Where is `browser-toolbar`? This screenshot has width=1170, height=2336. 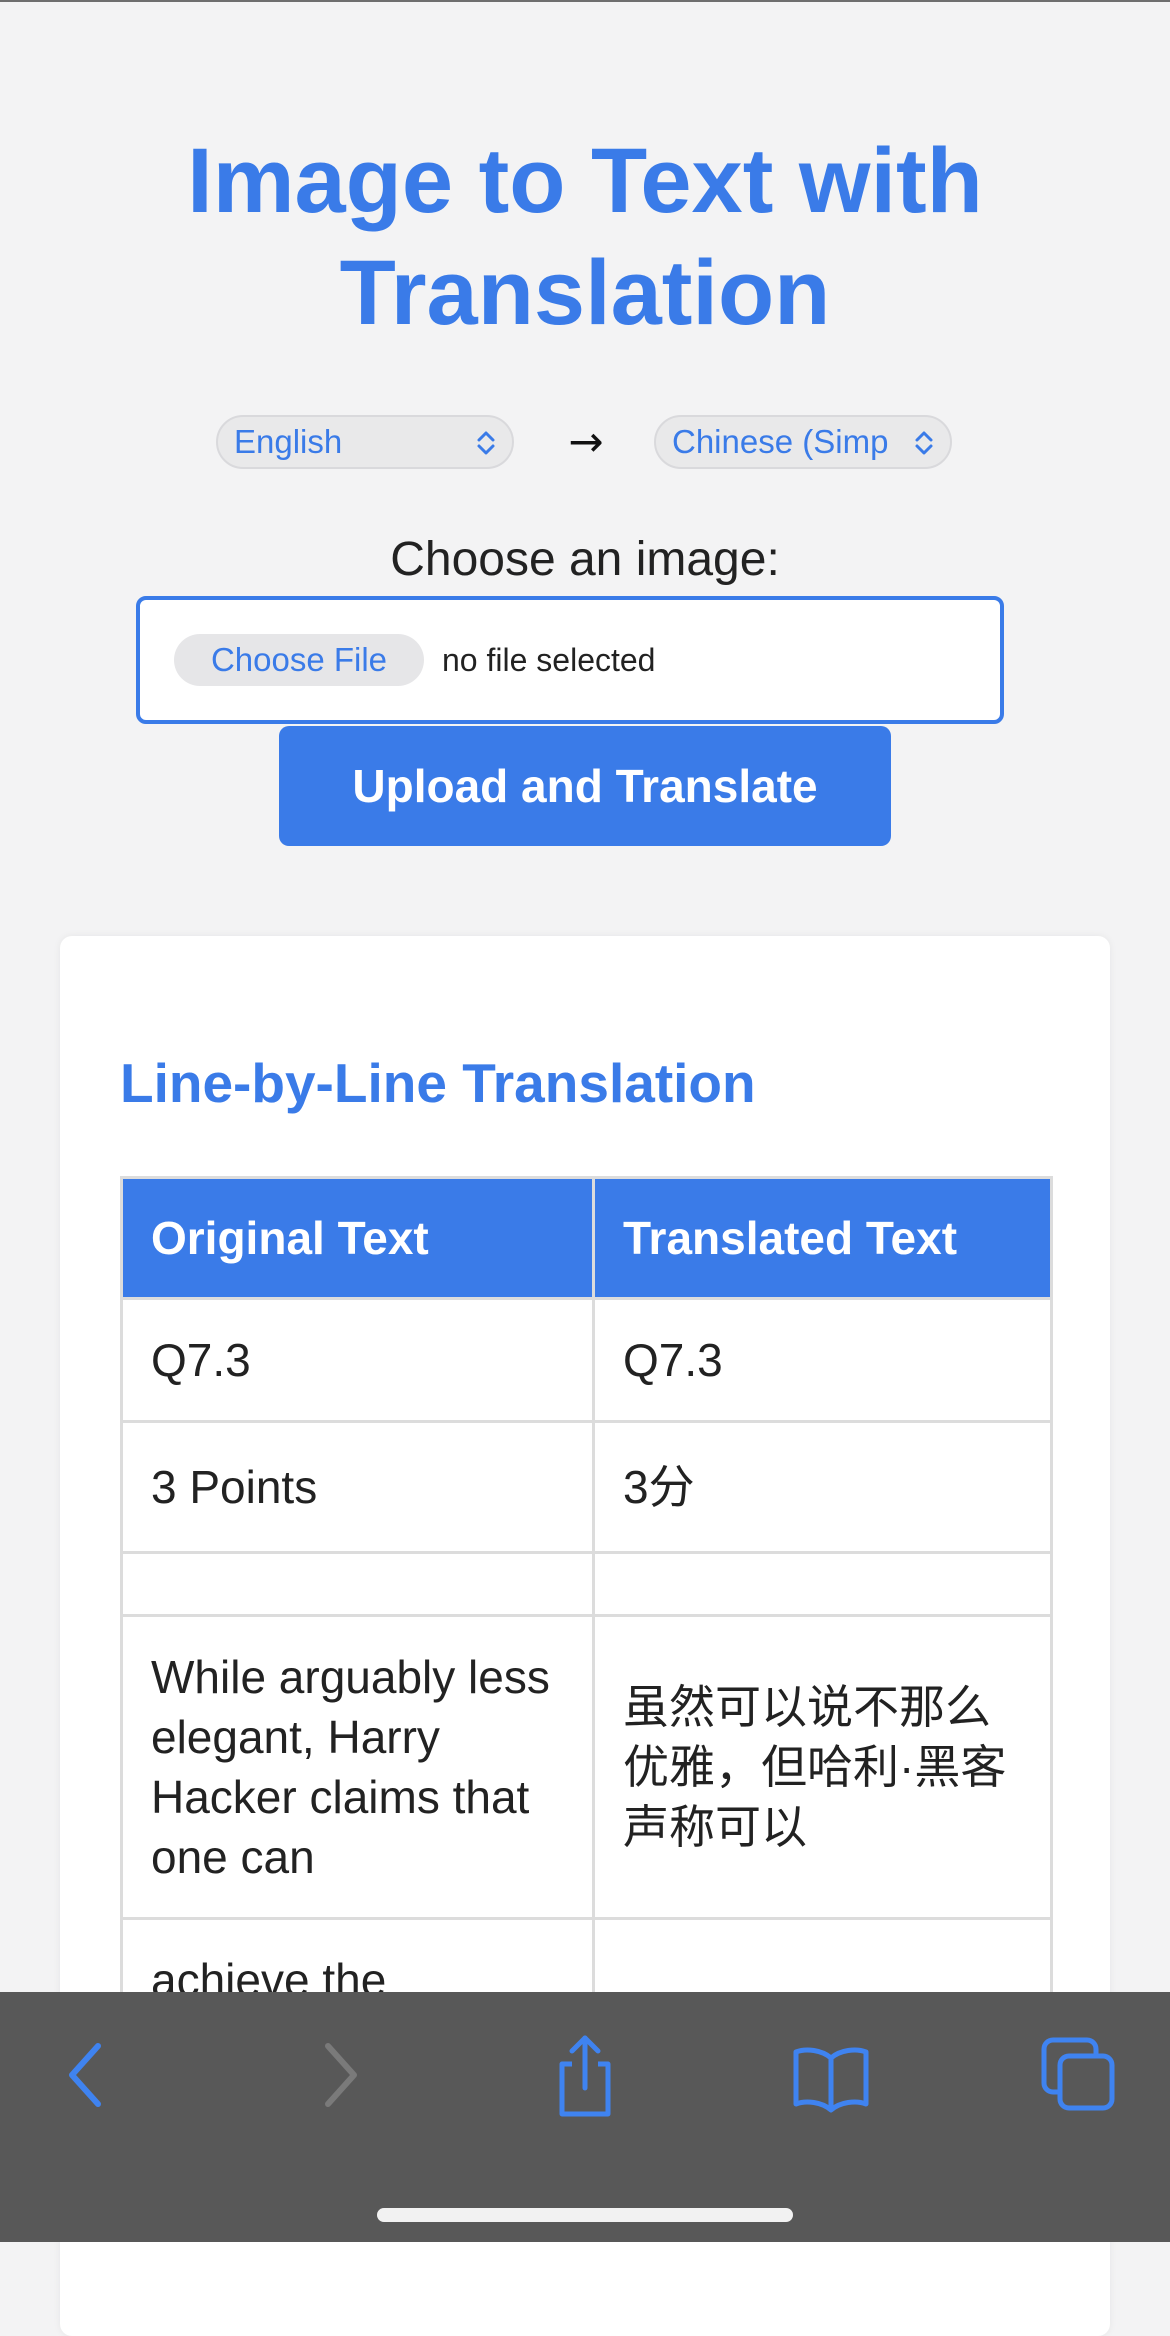 browser-toolbar is located at coordinates (585, 2117).